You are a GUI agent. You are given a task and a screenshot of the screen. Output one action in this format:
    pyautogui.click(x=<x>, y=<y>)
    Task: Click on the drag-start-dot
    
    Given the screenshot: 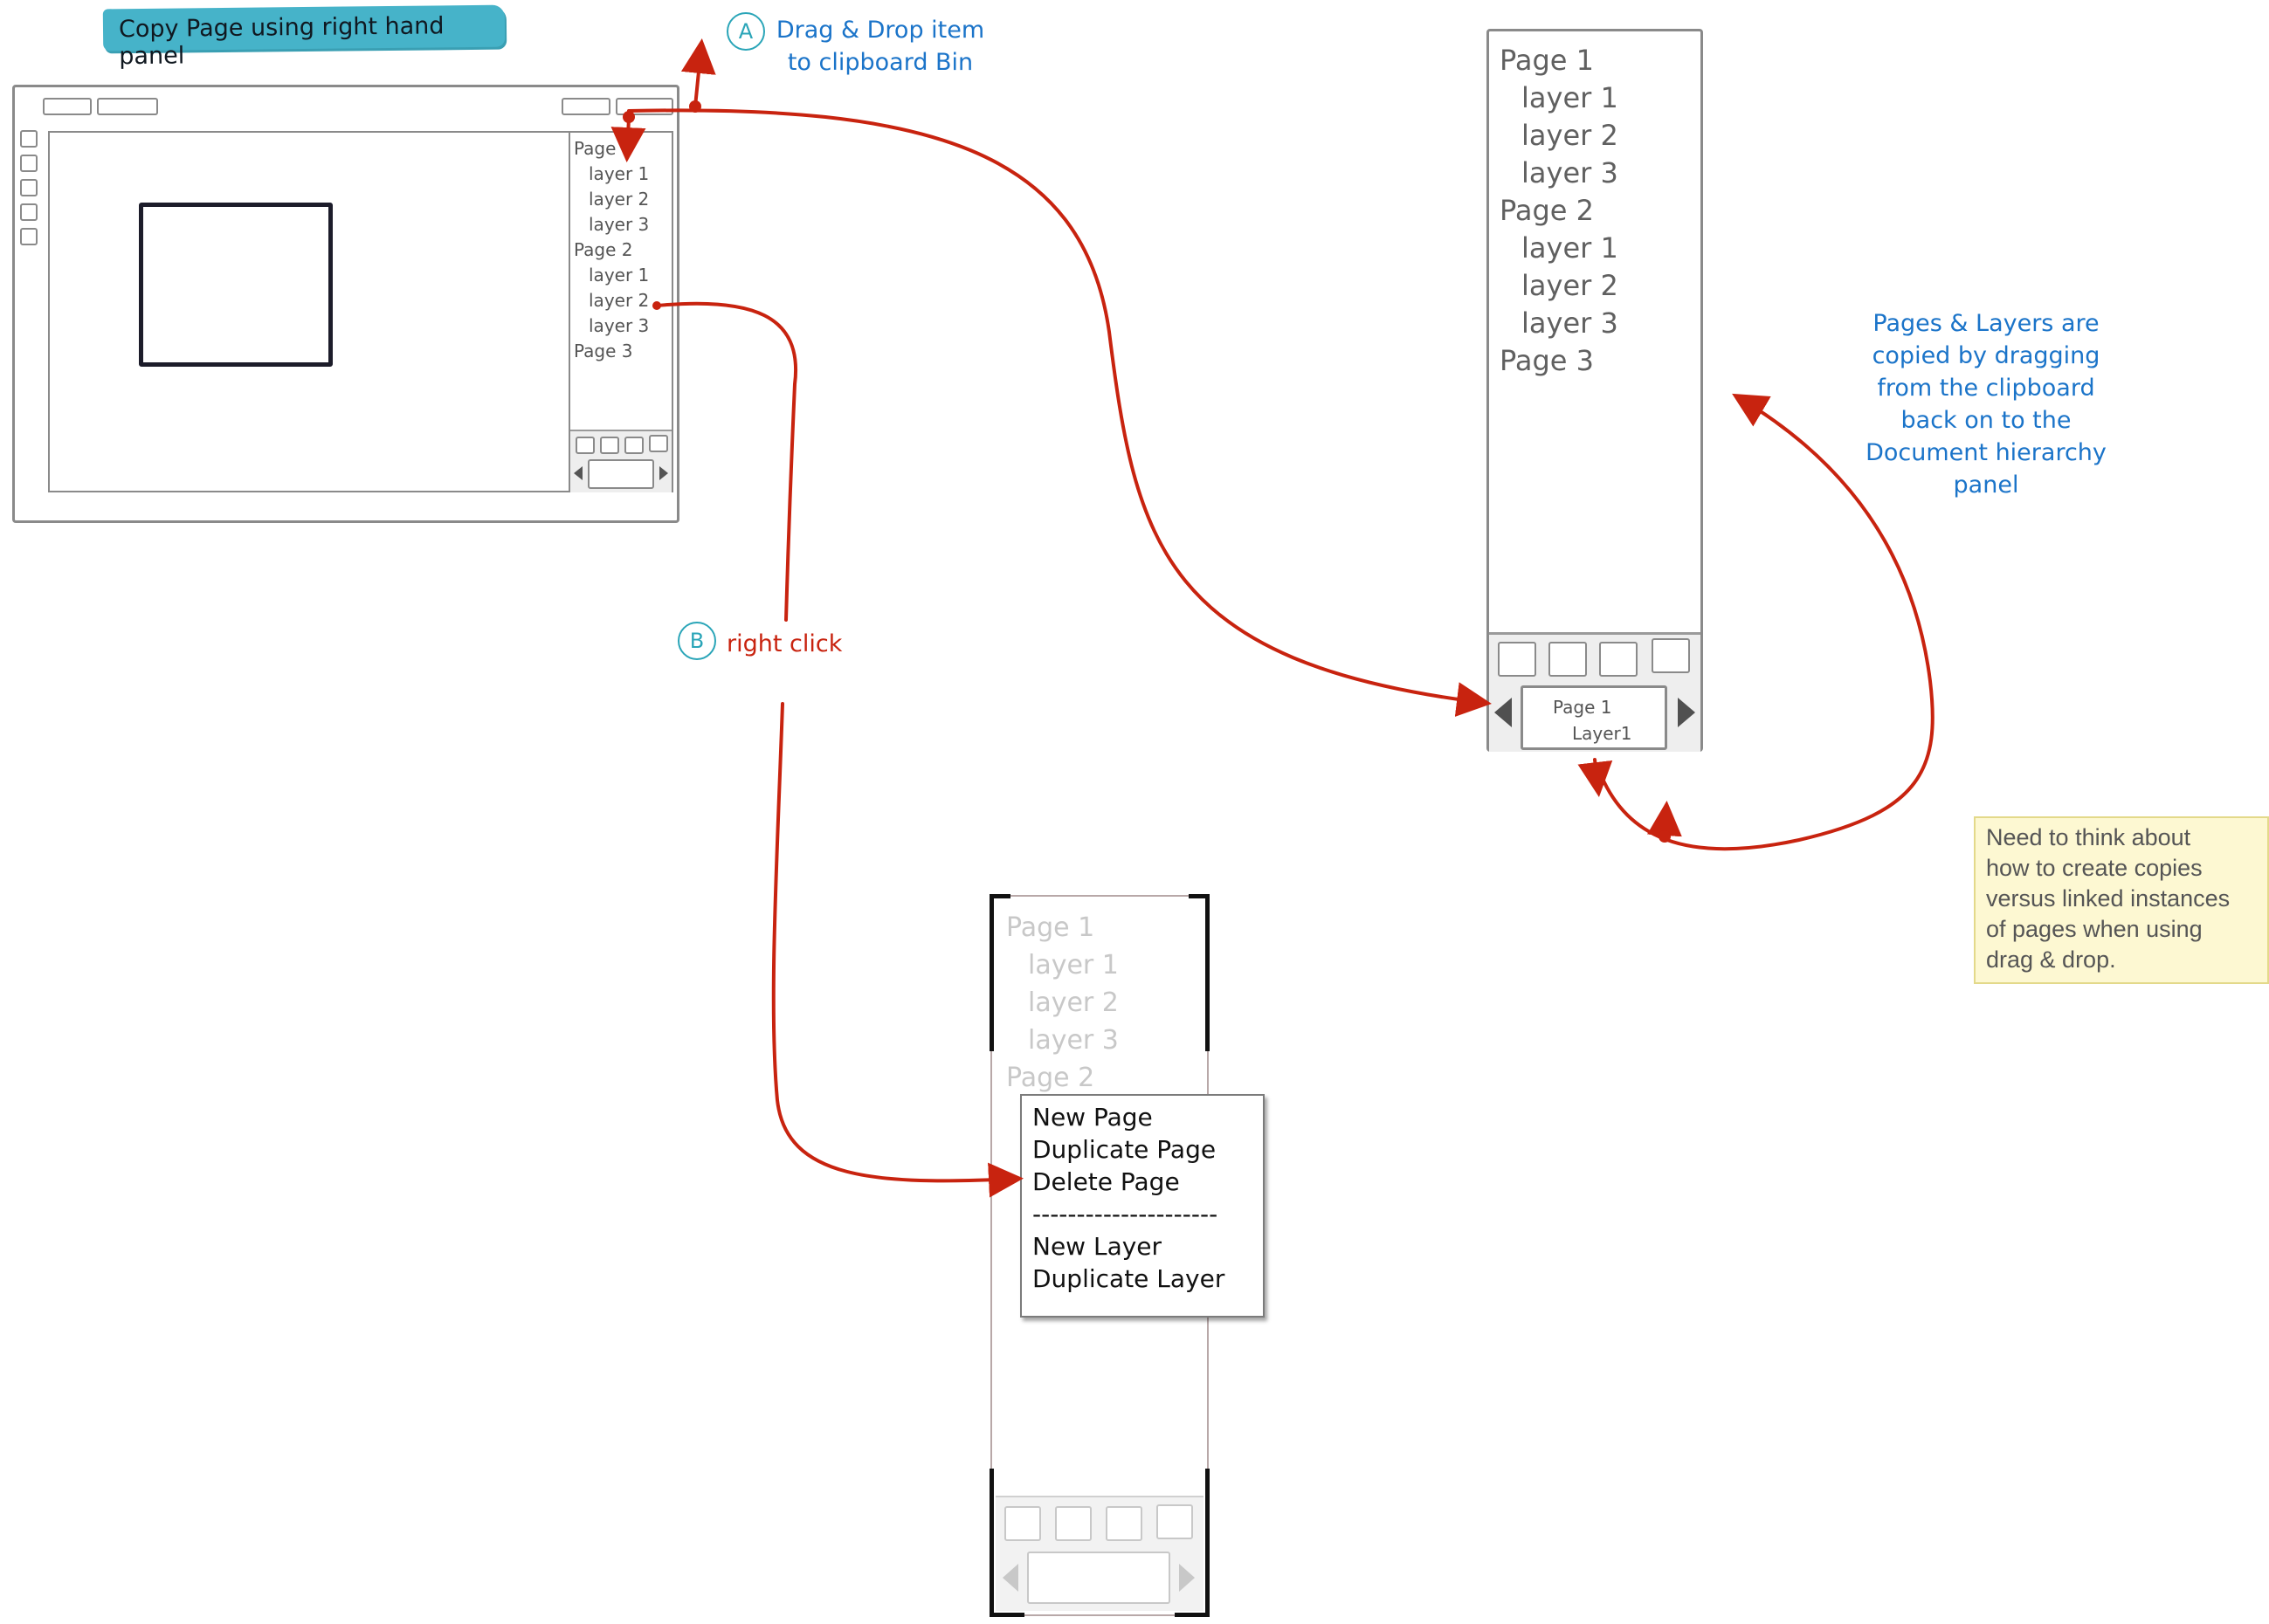 What is the action you would take?
    pyautogui.click(x=695, y=107)
    